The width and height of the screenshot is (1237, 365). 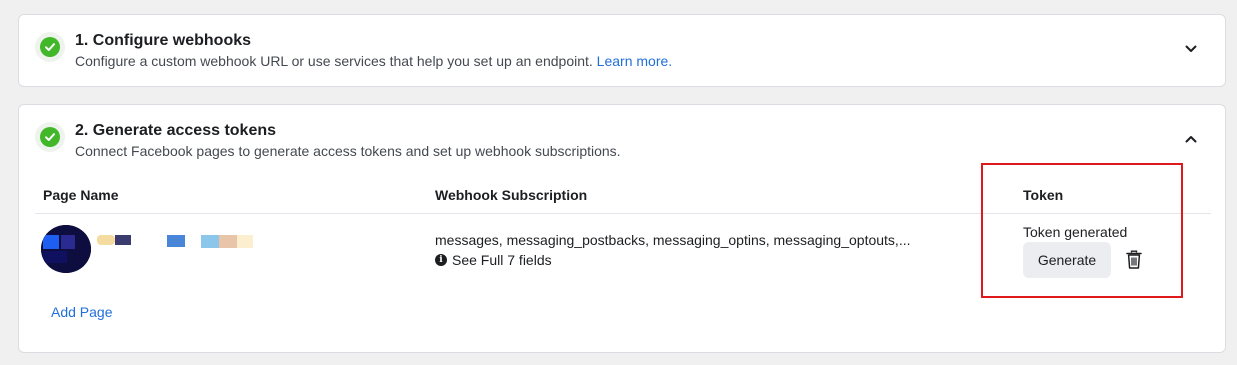 What do you see at coordinates (163, 40) in the screenshot?
I see `step-title: 1. Configure webhooks` at bounding box center [163, 40].